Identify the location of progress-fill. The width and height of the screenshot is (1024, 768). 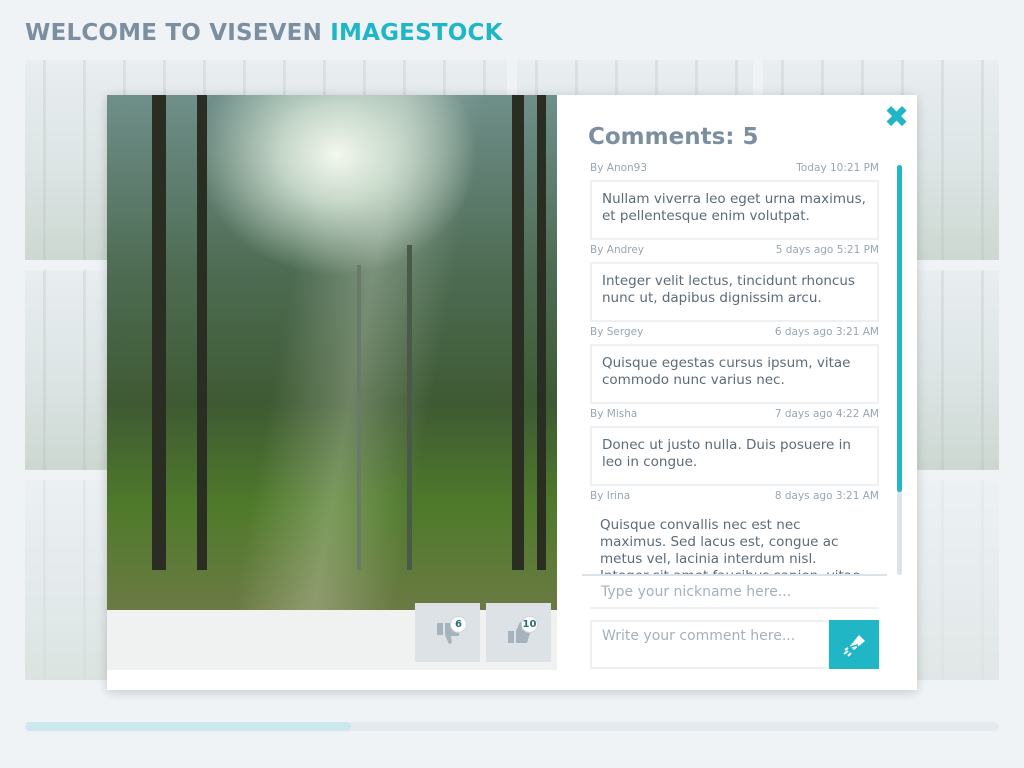
(188, 726).